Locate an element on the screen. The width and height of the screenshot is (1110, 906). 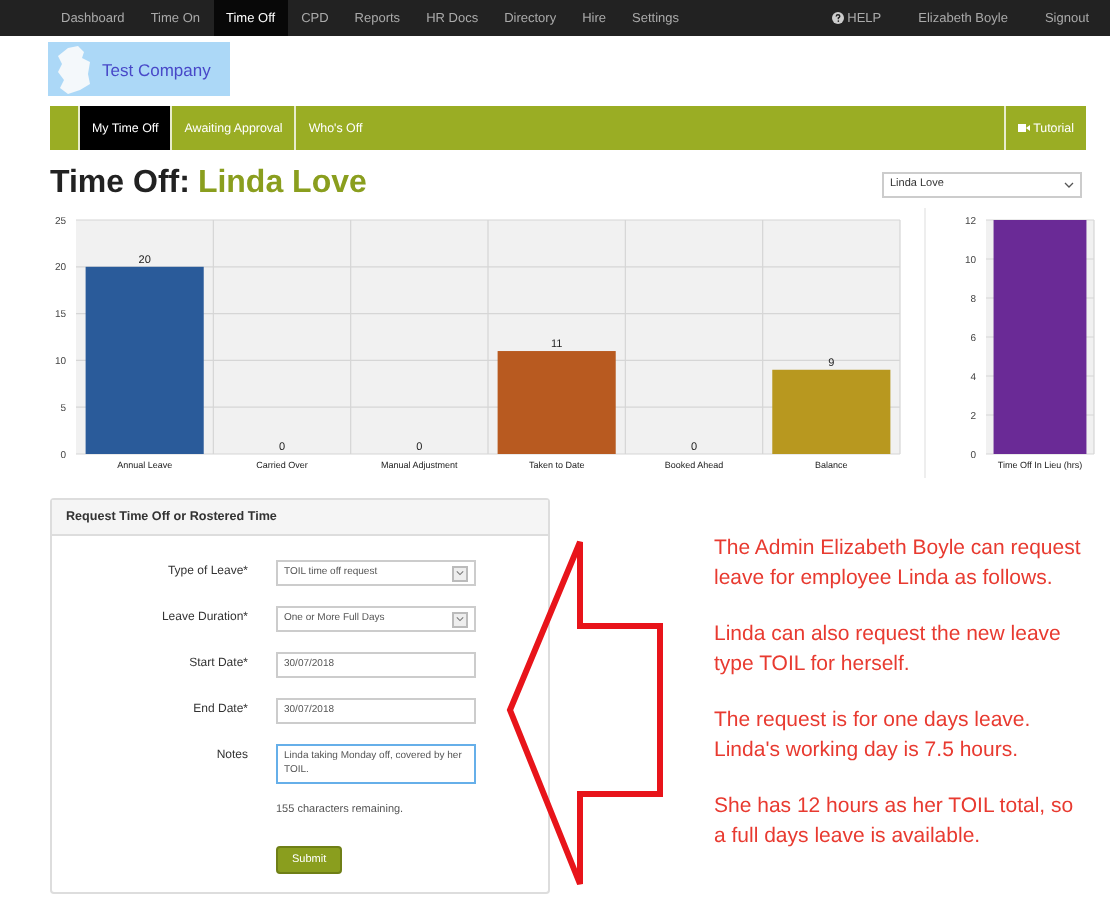
map-icon is located at coordinates (74, 69).